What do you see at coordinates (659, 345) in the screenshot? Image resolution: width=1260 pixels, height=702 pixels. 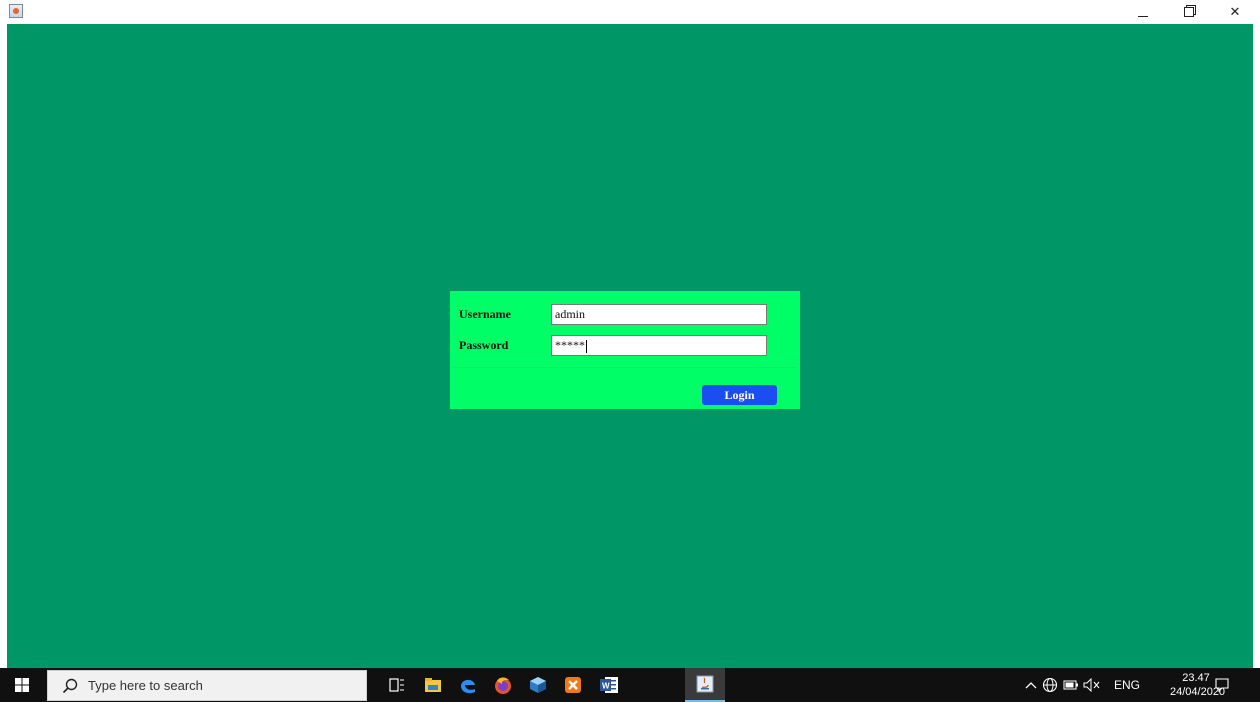 I see `password-field: *****` at bounding box center [659, 345].